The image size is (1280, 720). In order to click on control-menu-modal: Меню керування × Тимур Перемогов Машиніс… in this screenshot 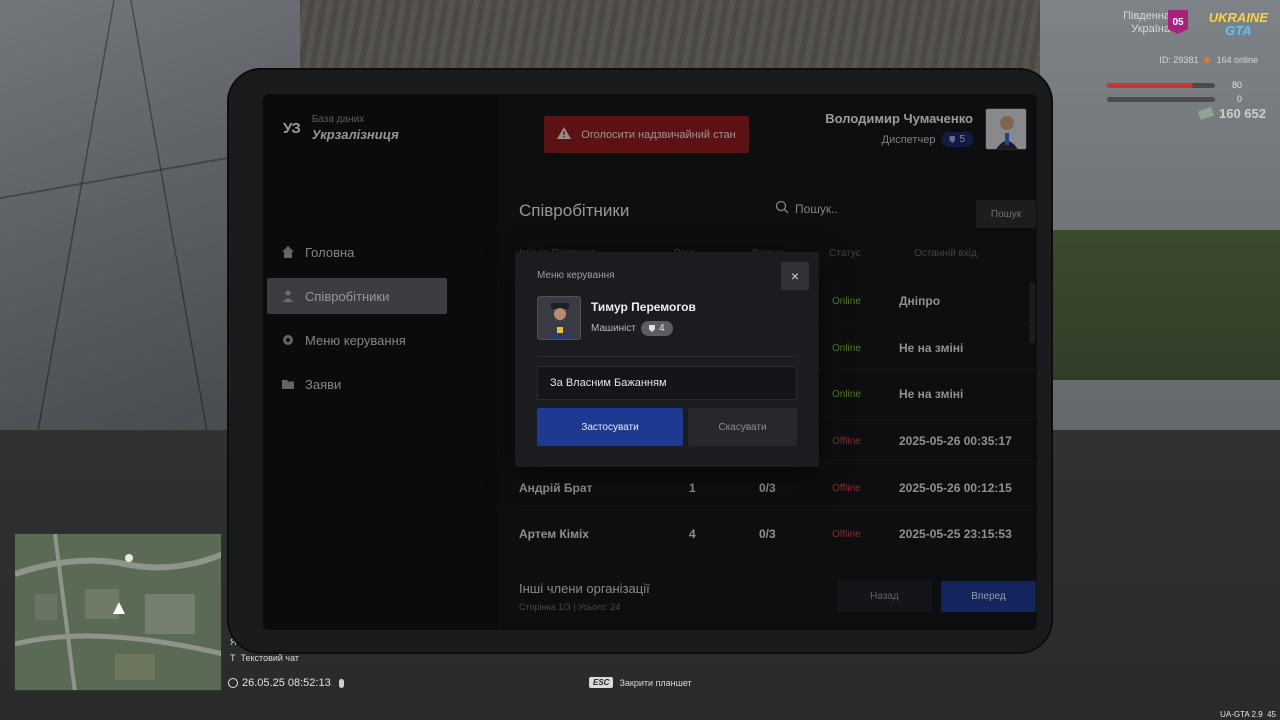, I will do `click(667, 359)`.